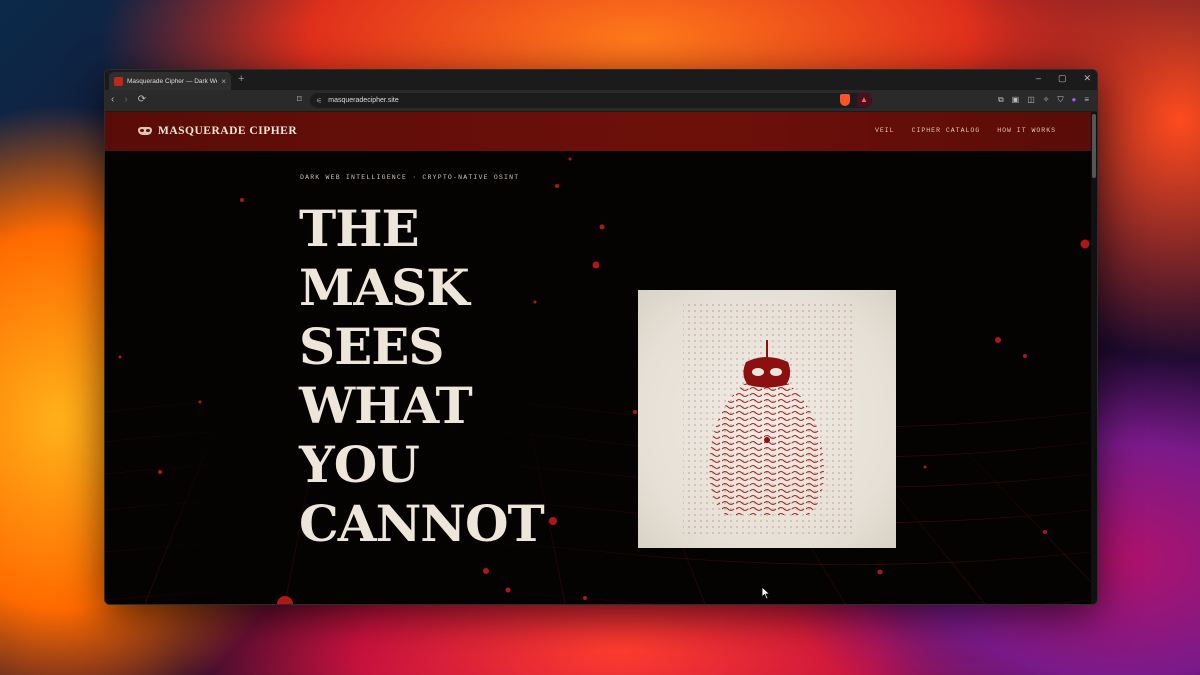  What do you see at coordinates (359, 228) in the screenshot?
I see `headline-line: THE` at bounding box center [359, 228].